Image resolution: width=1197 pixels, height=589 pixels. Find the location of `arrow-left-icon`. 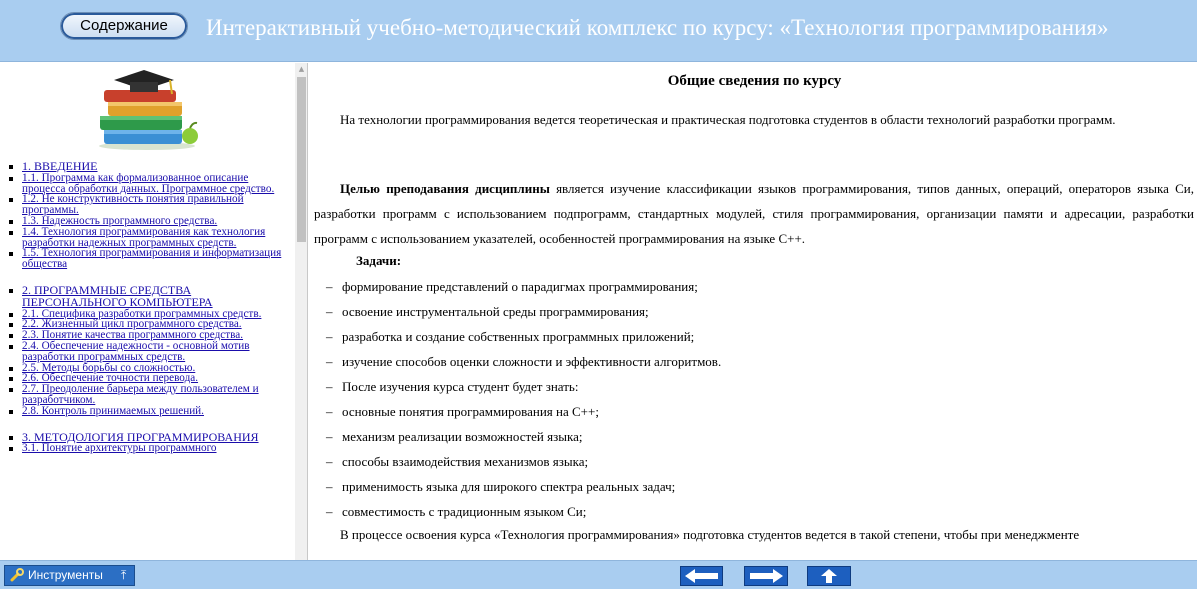

arrow-left-icon is located at coordinates (701, 576).